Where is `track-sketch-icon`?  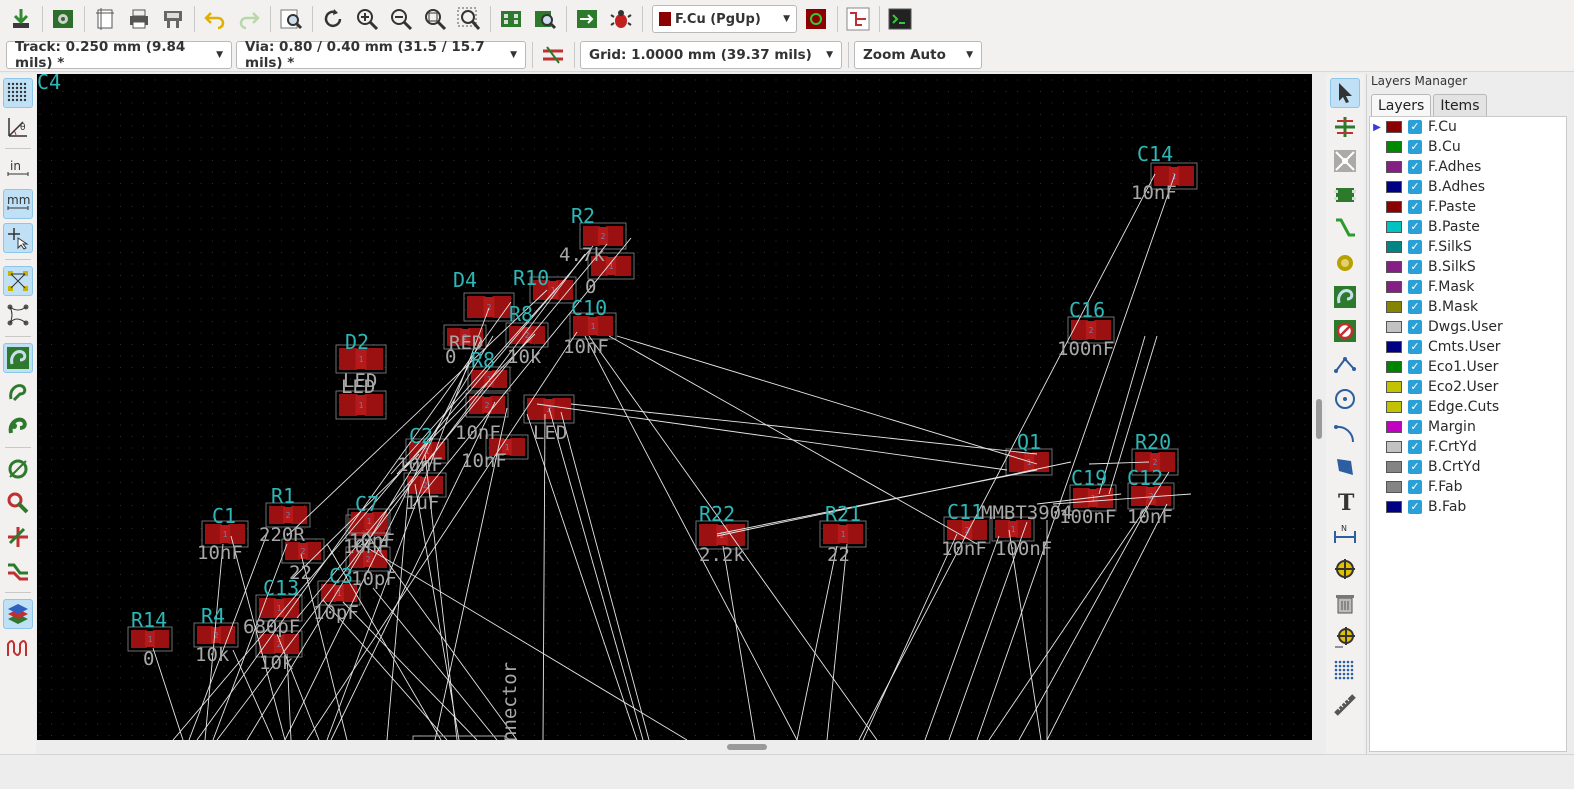
track-sketch-icon is located at coordinates (18, 537).